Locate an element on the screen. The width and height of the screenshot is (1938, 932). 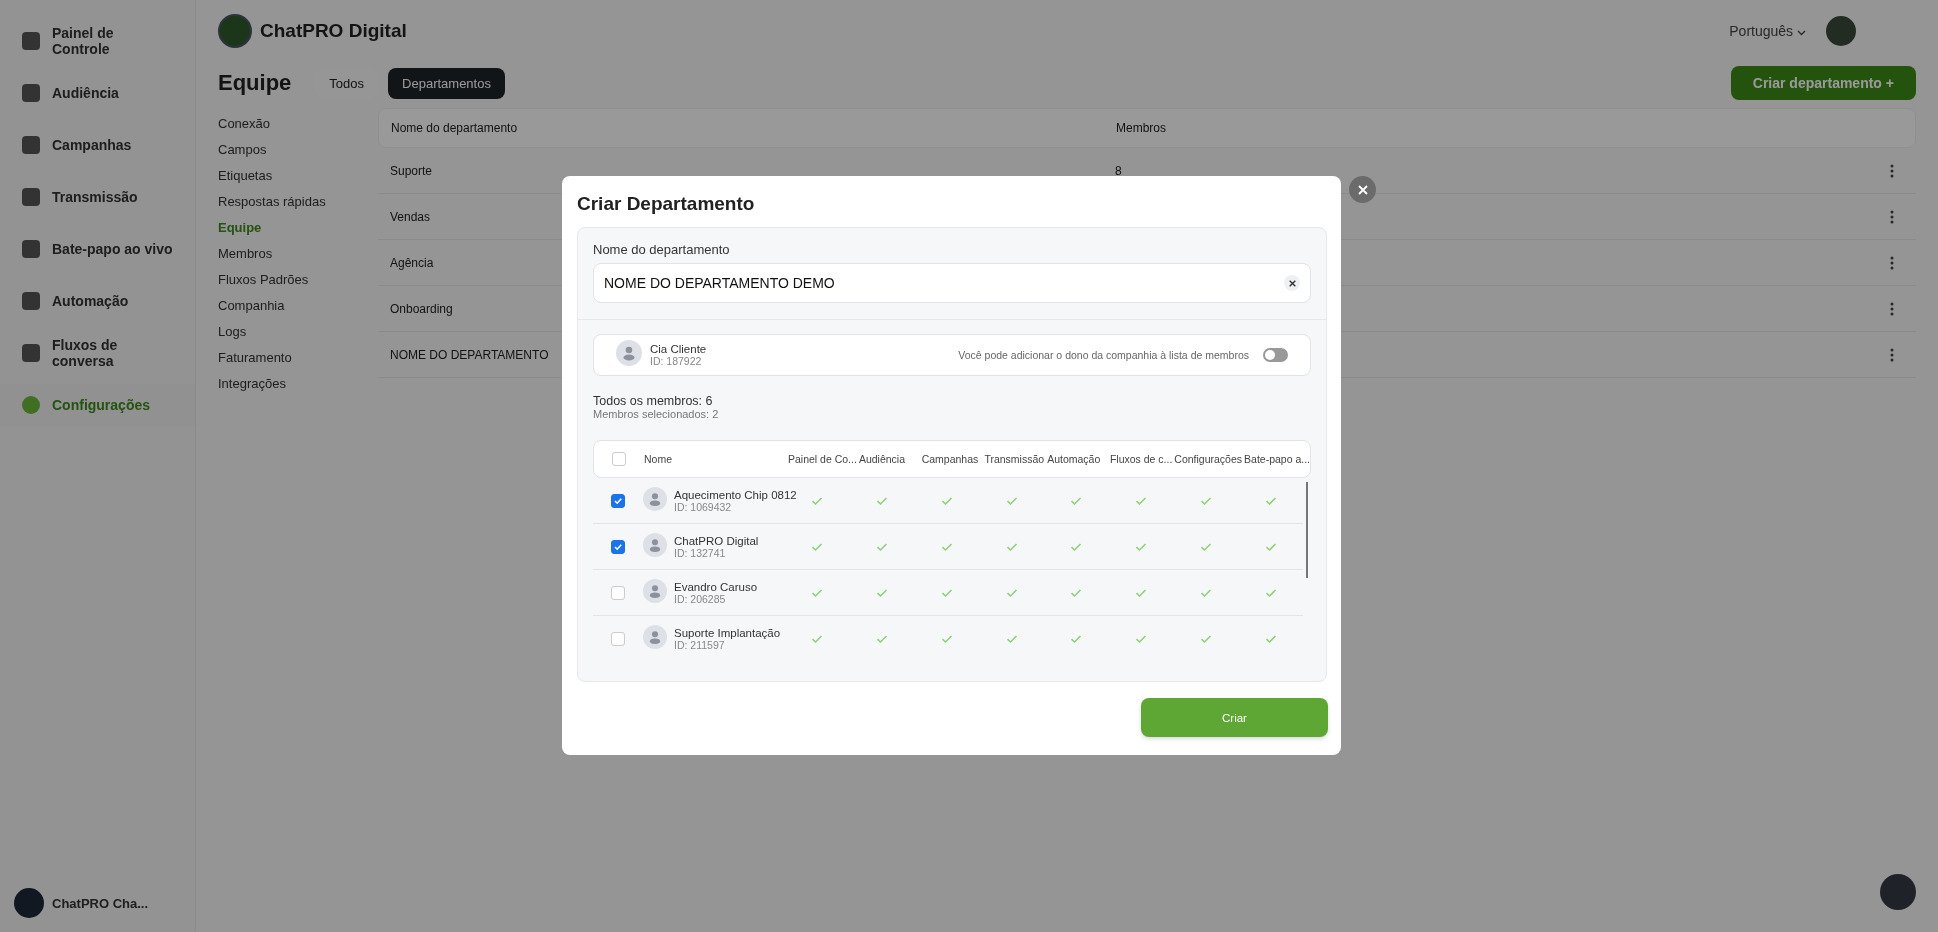
table-cell: 8 is located at coordinates (1118, 170).